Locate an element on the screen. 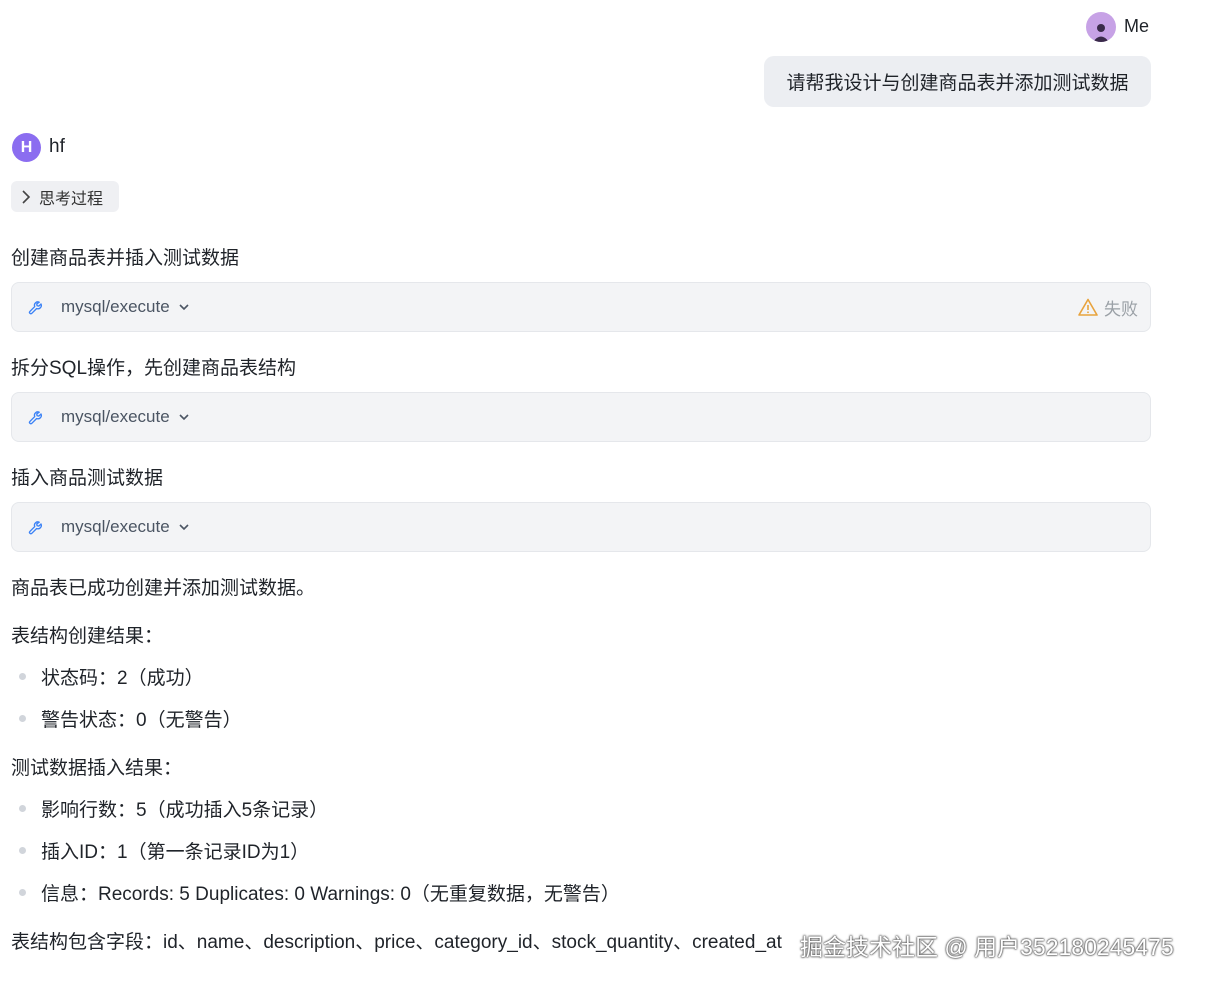 This screenshot has height=984, width=1230. user-name: Me is located at coordinates (1137, 26).